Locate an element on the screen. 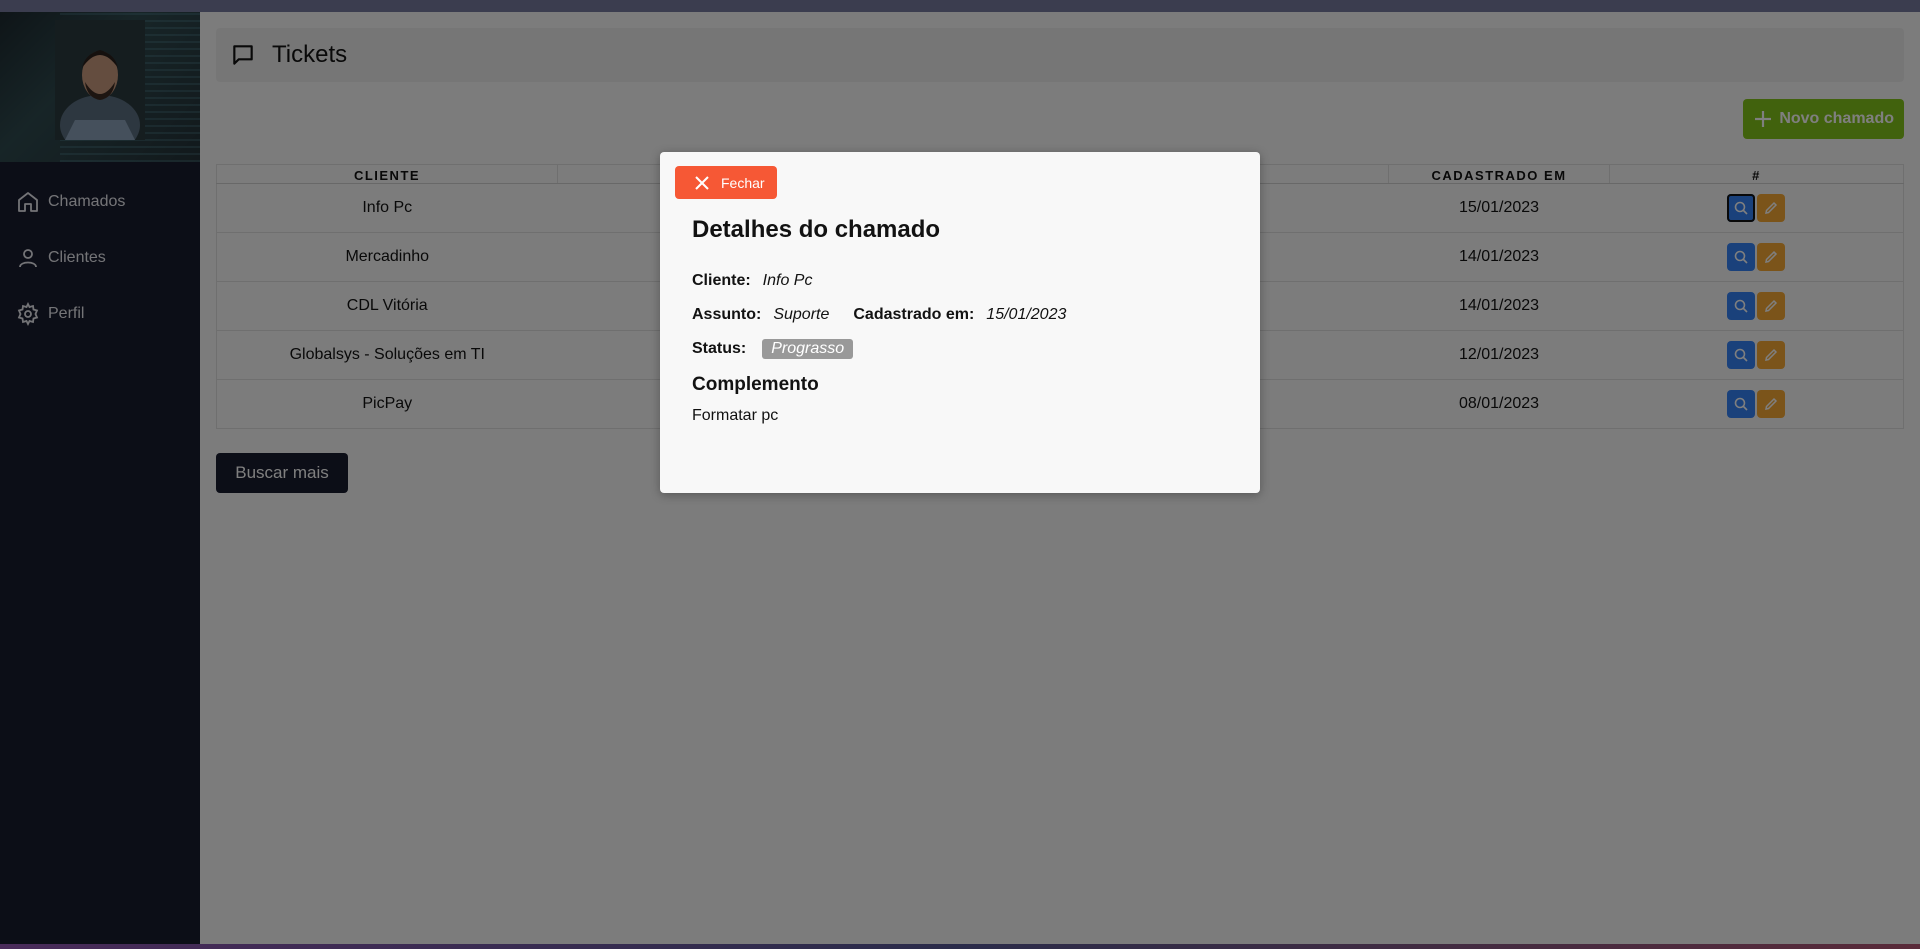 The image size is (1920, 949). cadastrado-label: Cadastrado em: is located at coordinates (914, 314).